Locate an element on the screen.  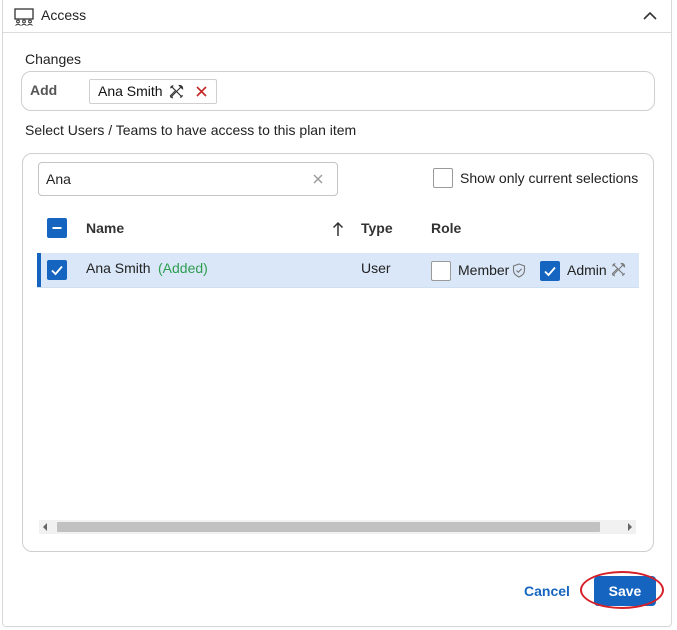
panel-title: Access is located at coordinates (64, 15).